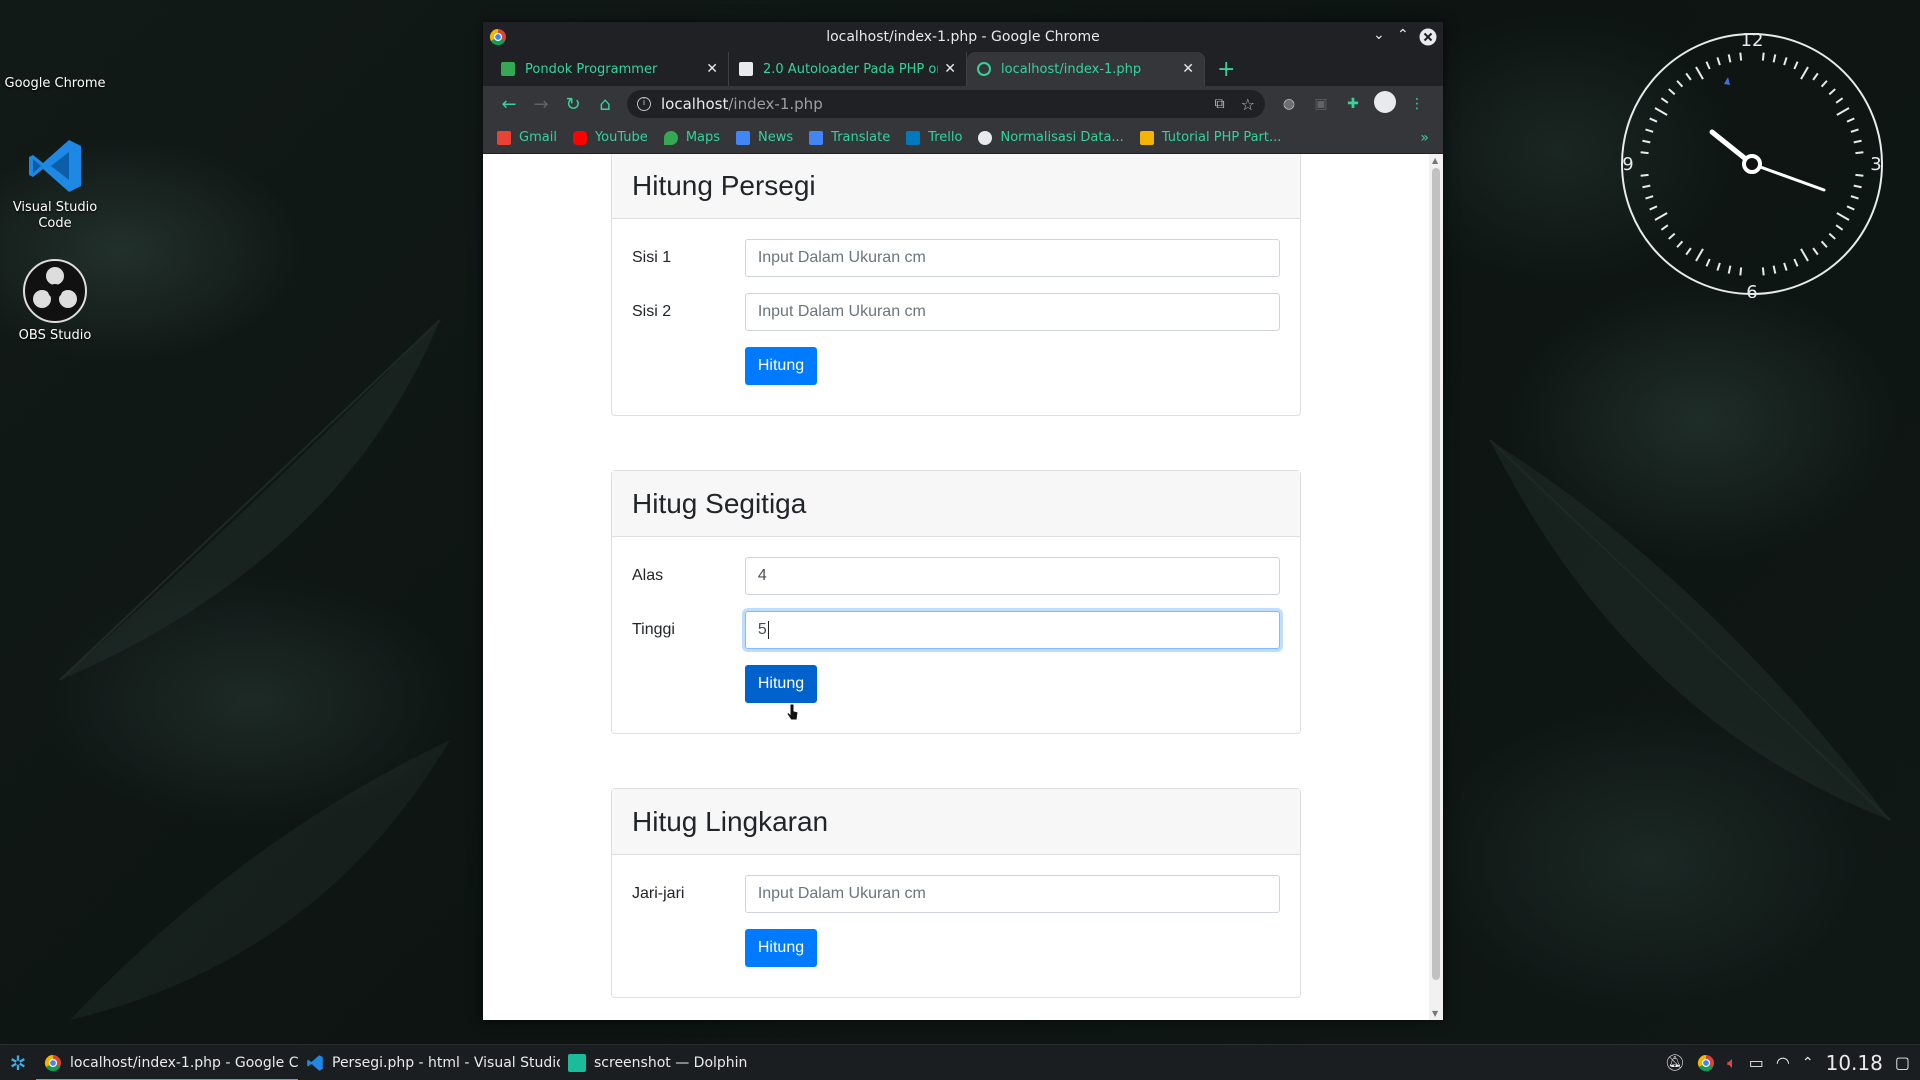 This screenshot has width=1920, height=1080. What do you see at coordinates (946, 104) in the screenshot?
I see `address-bar: i localhost/index-1.php ⧉ ☆` at bounding box center [946, 104].